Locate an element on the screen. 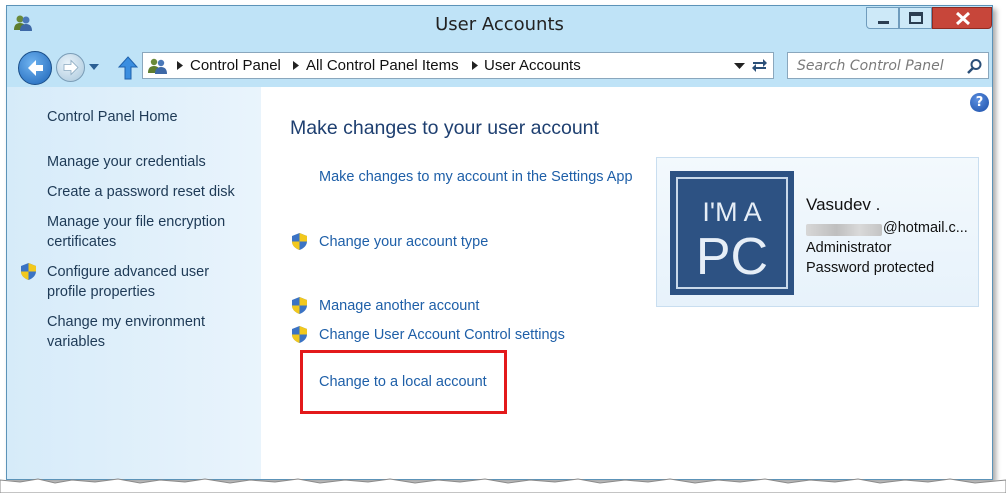  sidebar-item-password-reset-disk: Create a password reset disk is located at coordinates (149, 192).